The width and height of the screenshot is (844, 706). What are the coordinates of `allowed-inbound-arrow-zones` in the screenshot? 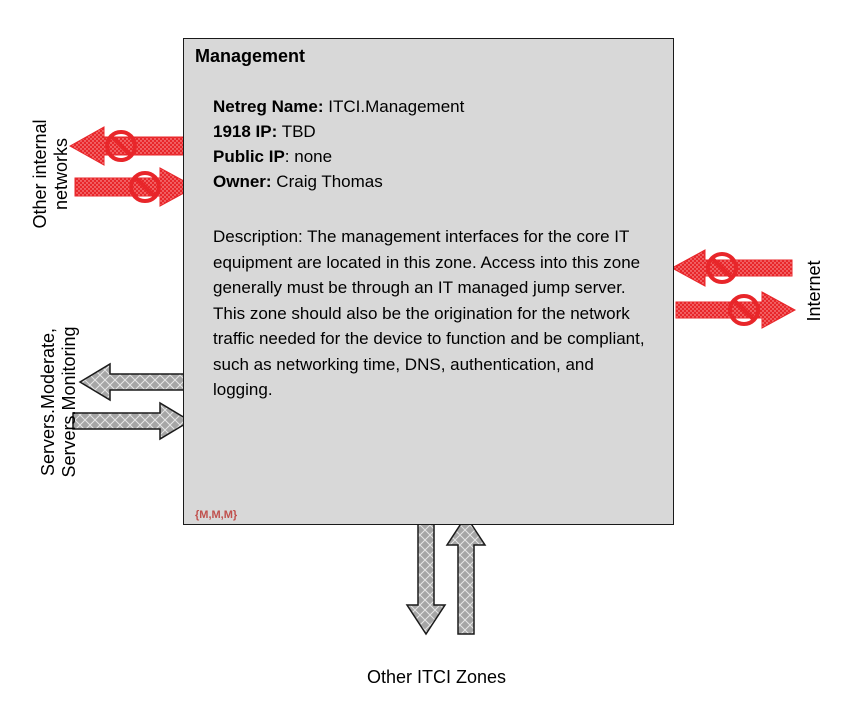 It's located at (466, 574).